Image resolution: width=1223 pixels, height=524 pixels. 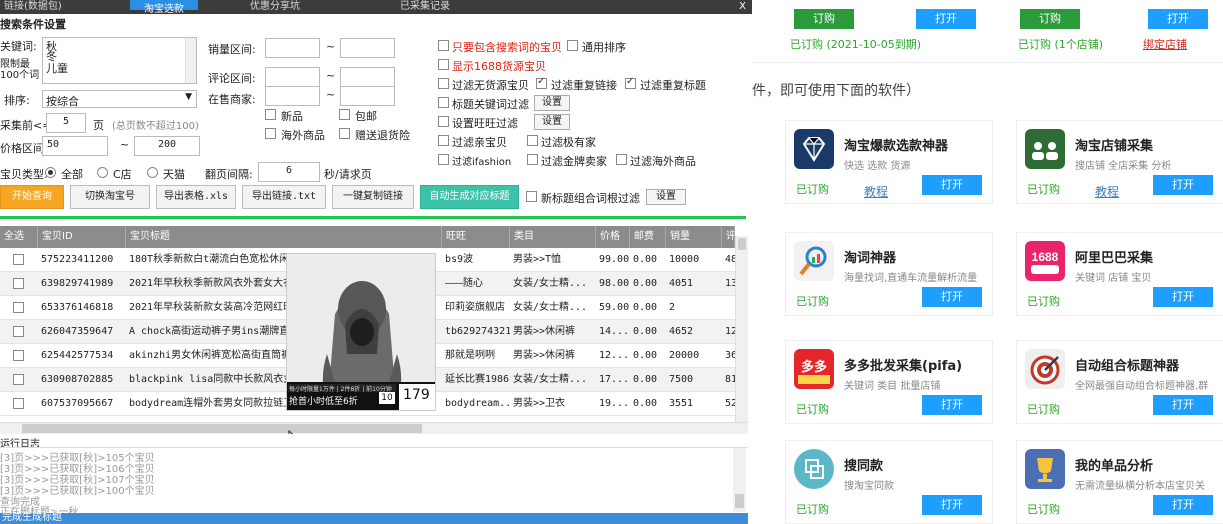 I want to click on return-ins-checkbox, so click(x=344, y=133).